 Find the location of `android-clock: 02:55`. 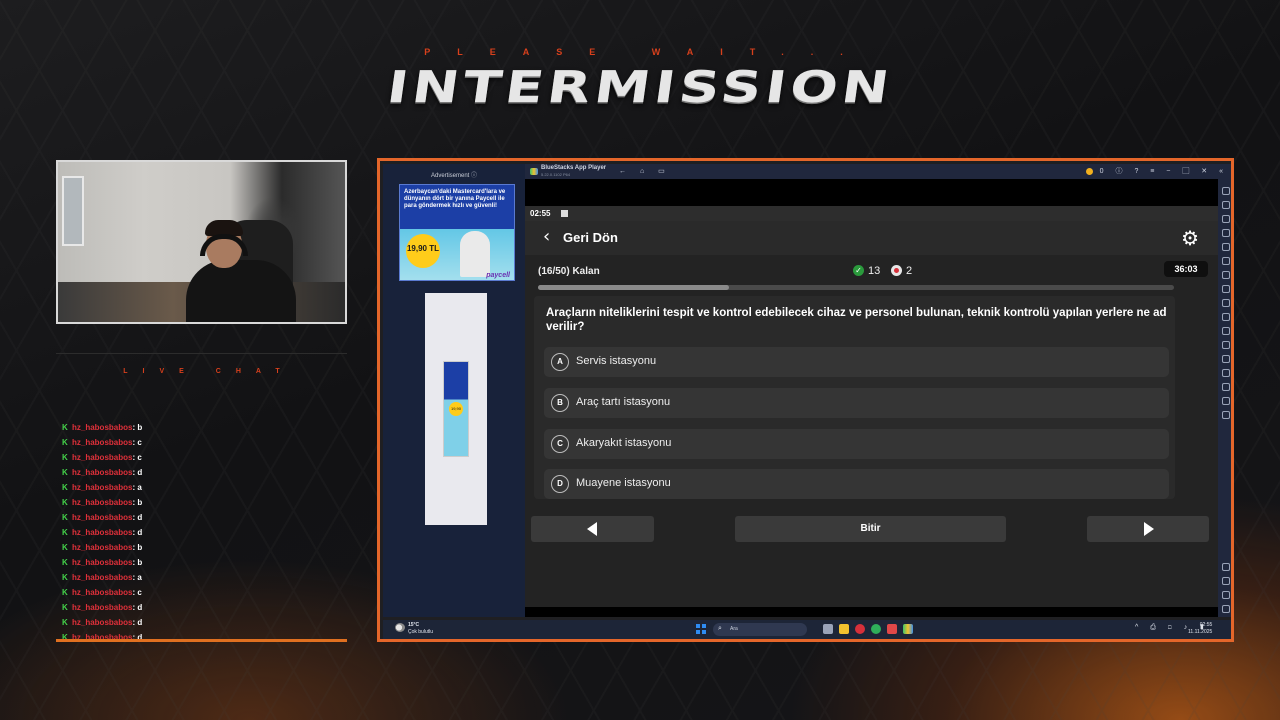

android-clock: 02:55 is located at coordinates (540, 213).